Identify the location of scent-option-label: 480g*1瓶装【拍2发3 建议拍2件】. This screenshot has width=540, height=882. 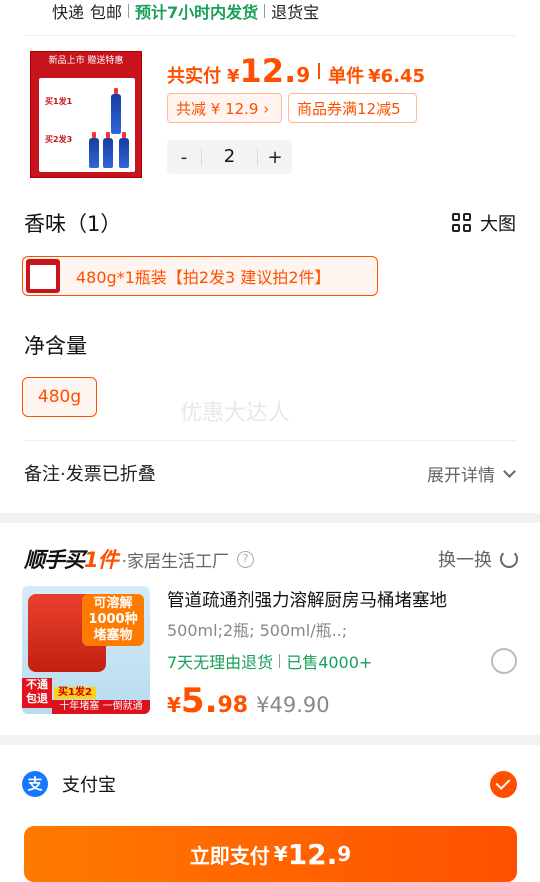
(203, 277).